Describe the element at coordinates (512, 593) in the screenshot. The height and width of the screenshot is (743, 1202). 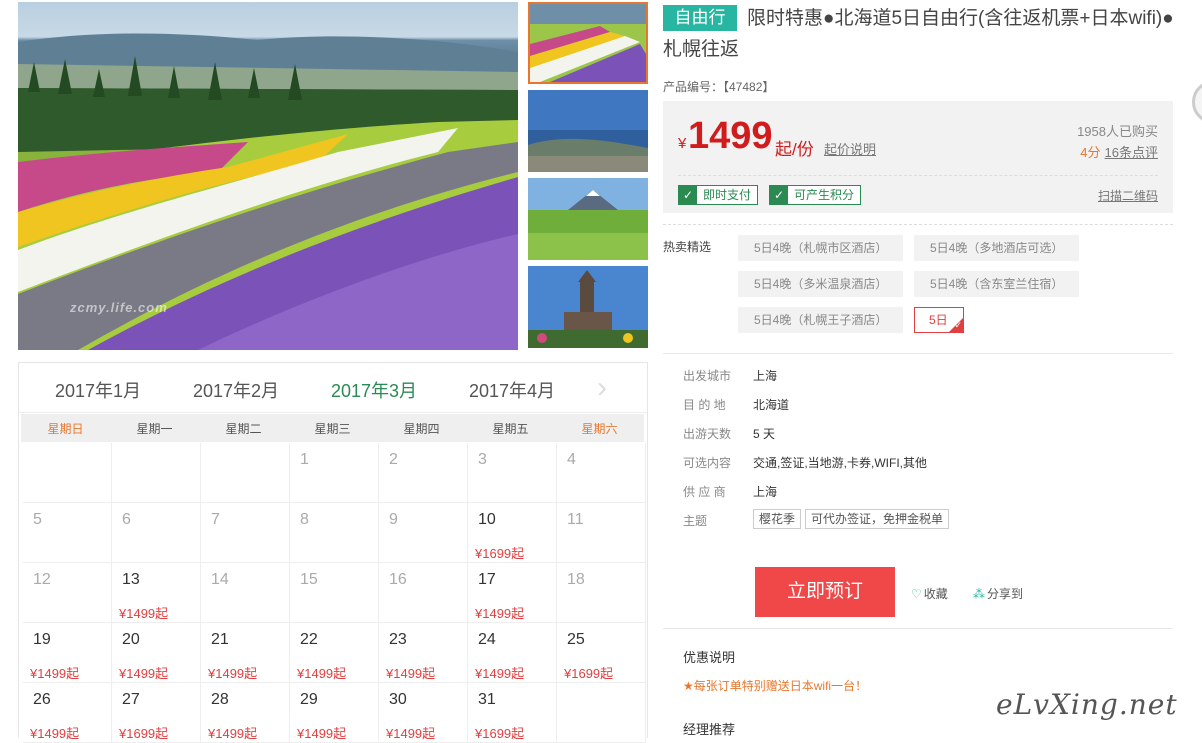
I see `calendar-day-cell: 17 ¥1499起` at that location.